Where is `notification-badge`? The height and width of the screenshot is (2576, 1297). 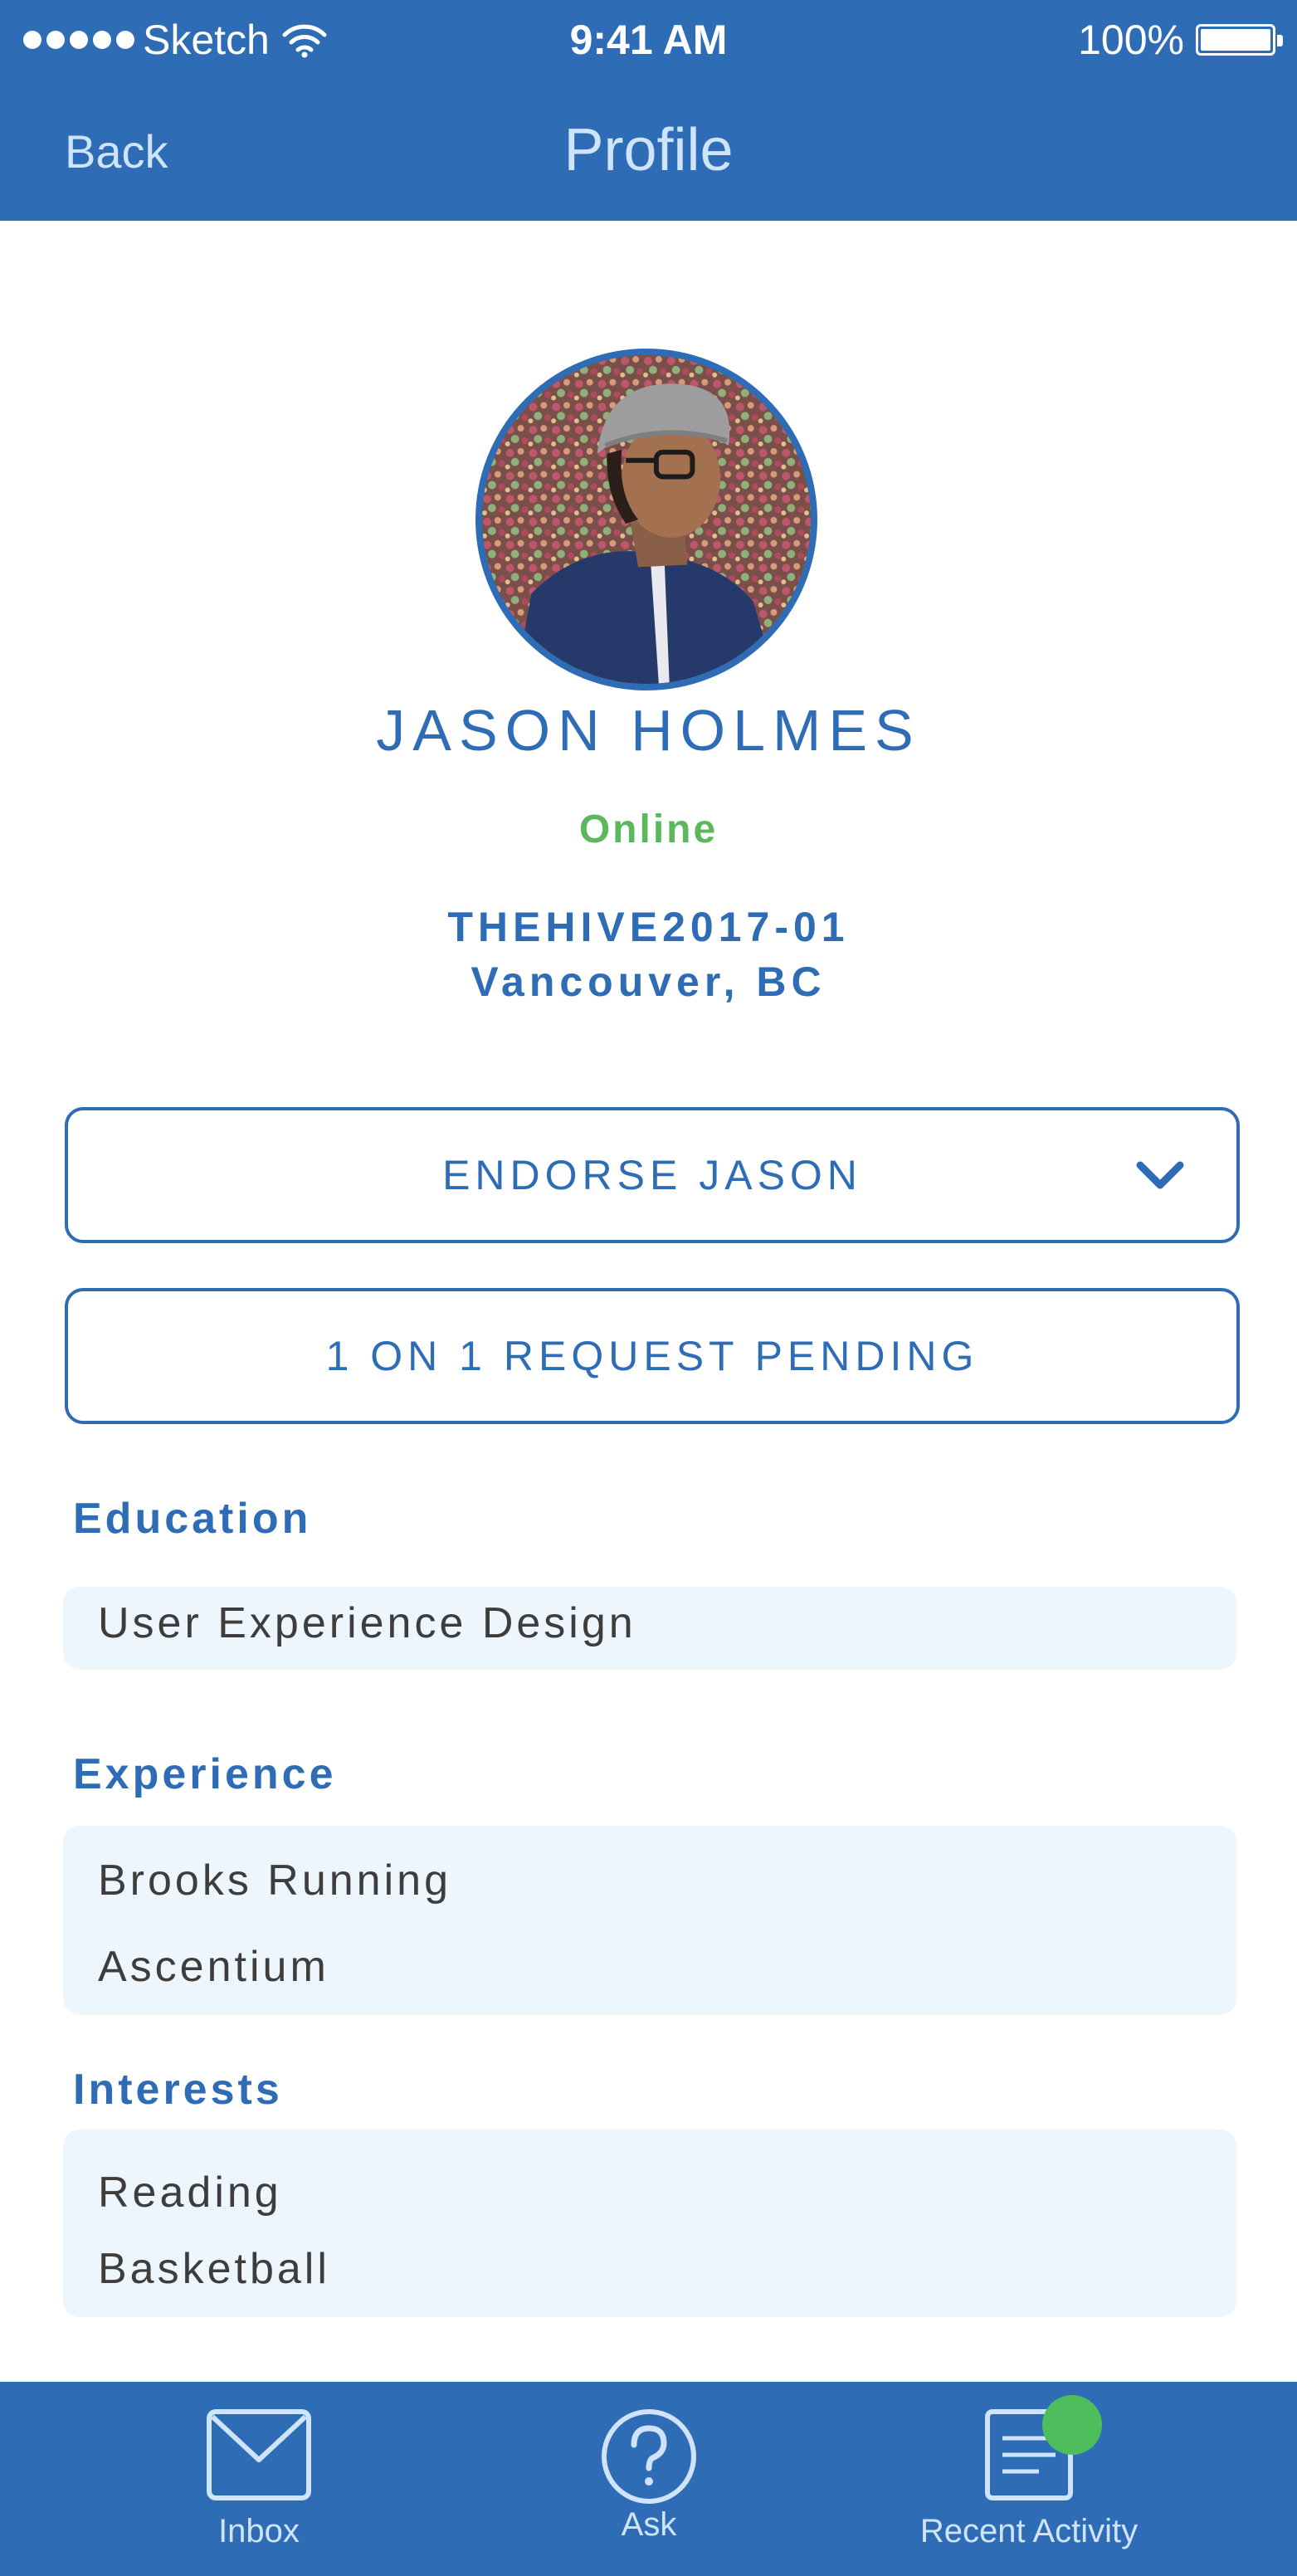 notification-badge is located at coordinates (1072, 2425).